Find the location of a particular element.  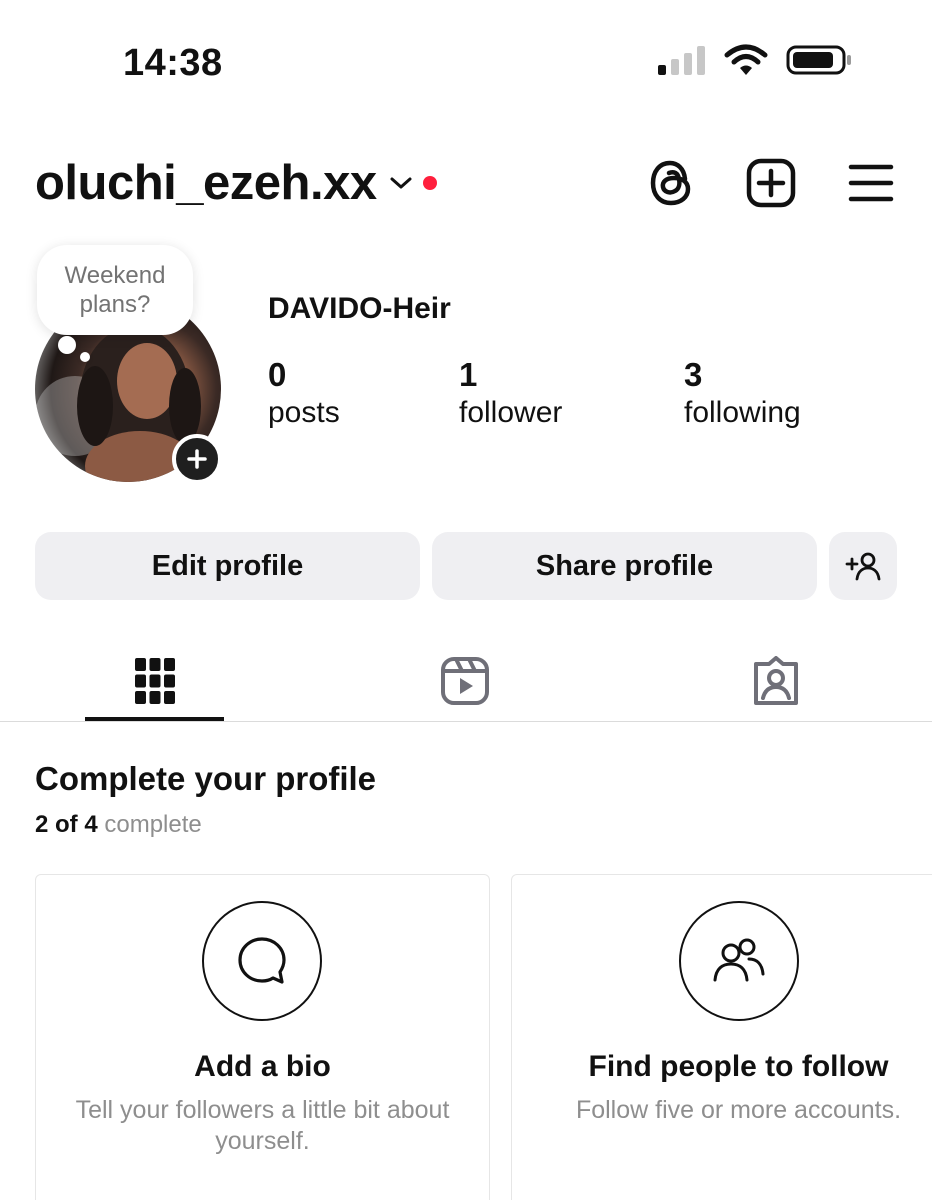

note-bubble-tail-small is located at coordinates (85, 357).